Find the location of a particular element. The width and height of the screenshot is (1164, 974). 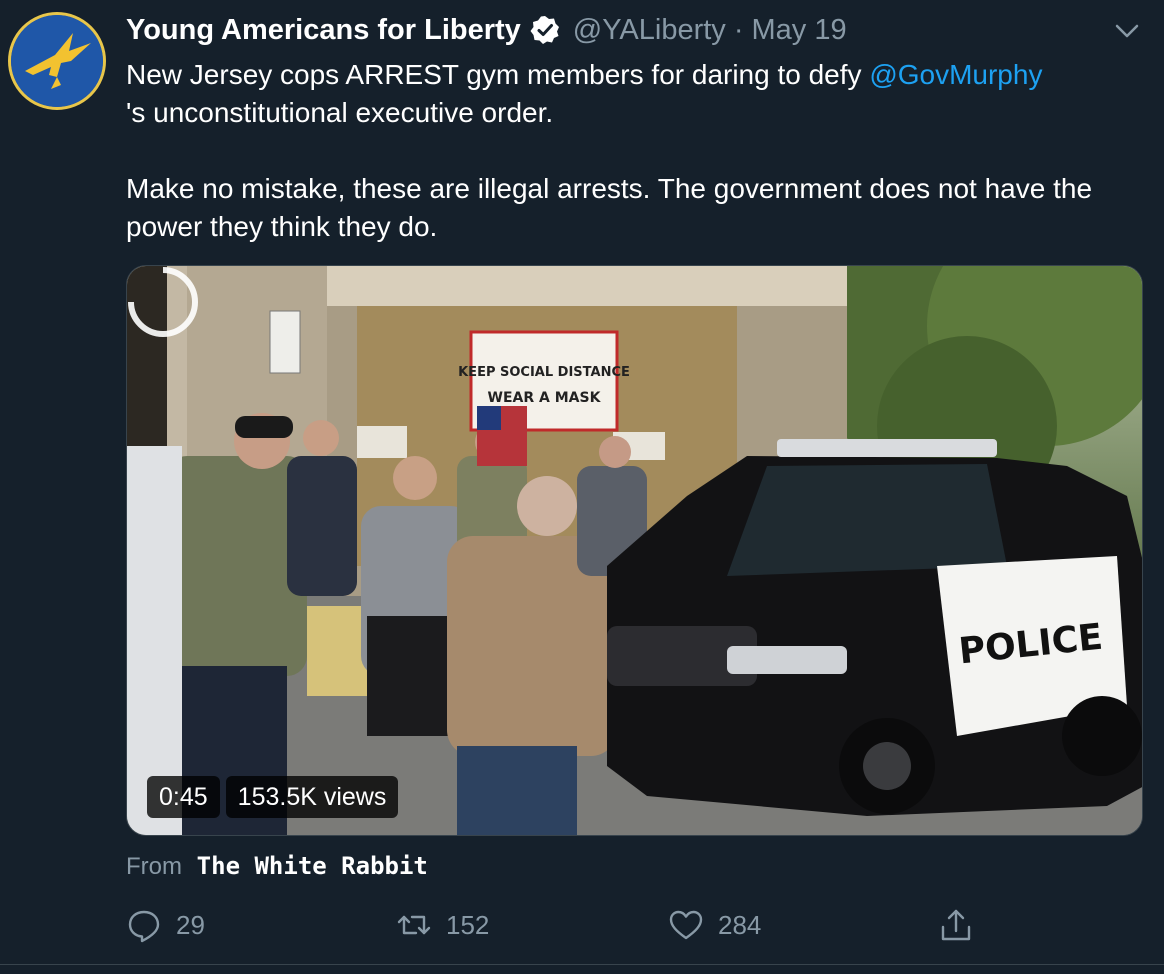

mention-link: @GovMurphy is located at coordinates (955, 74).